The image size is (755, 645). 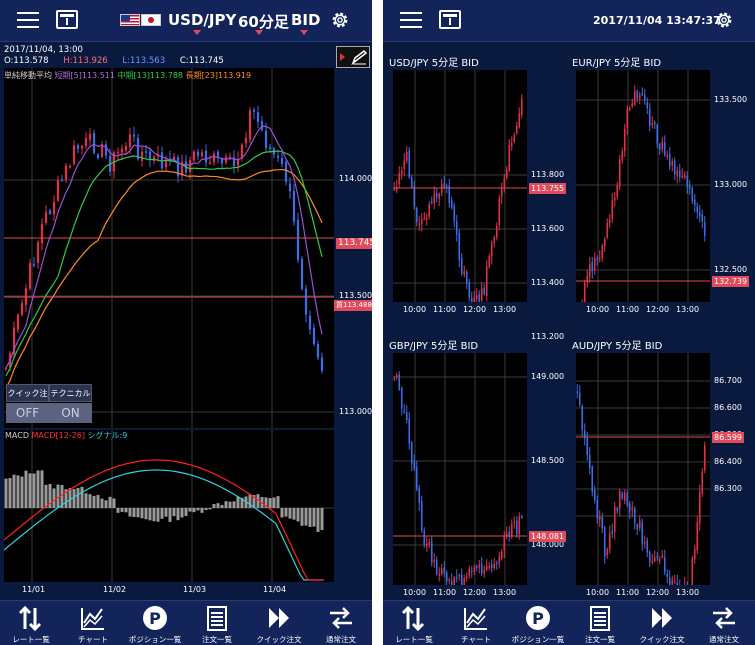 I want to click on date-axis-label: 11/03, so click(x=195, y=589).